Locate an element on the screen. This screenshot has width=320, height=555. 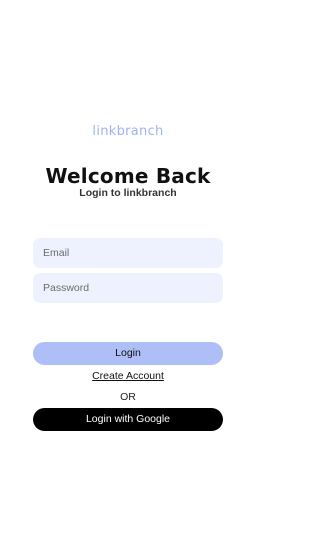
email-field is located at coordinates (128, 253).